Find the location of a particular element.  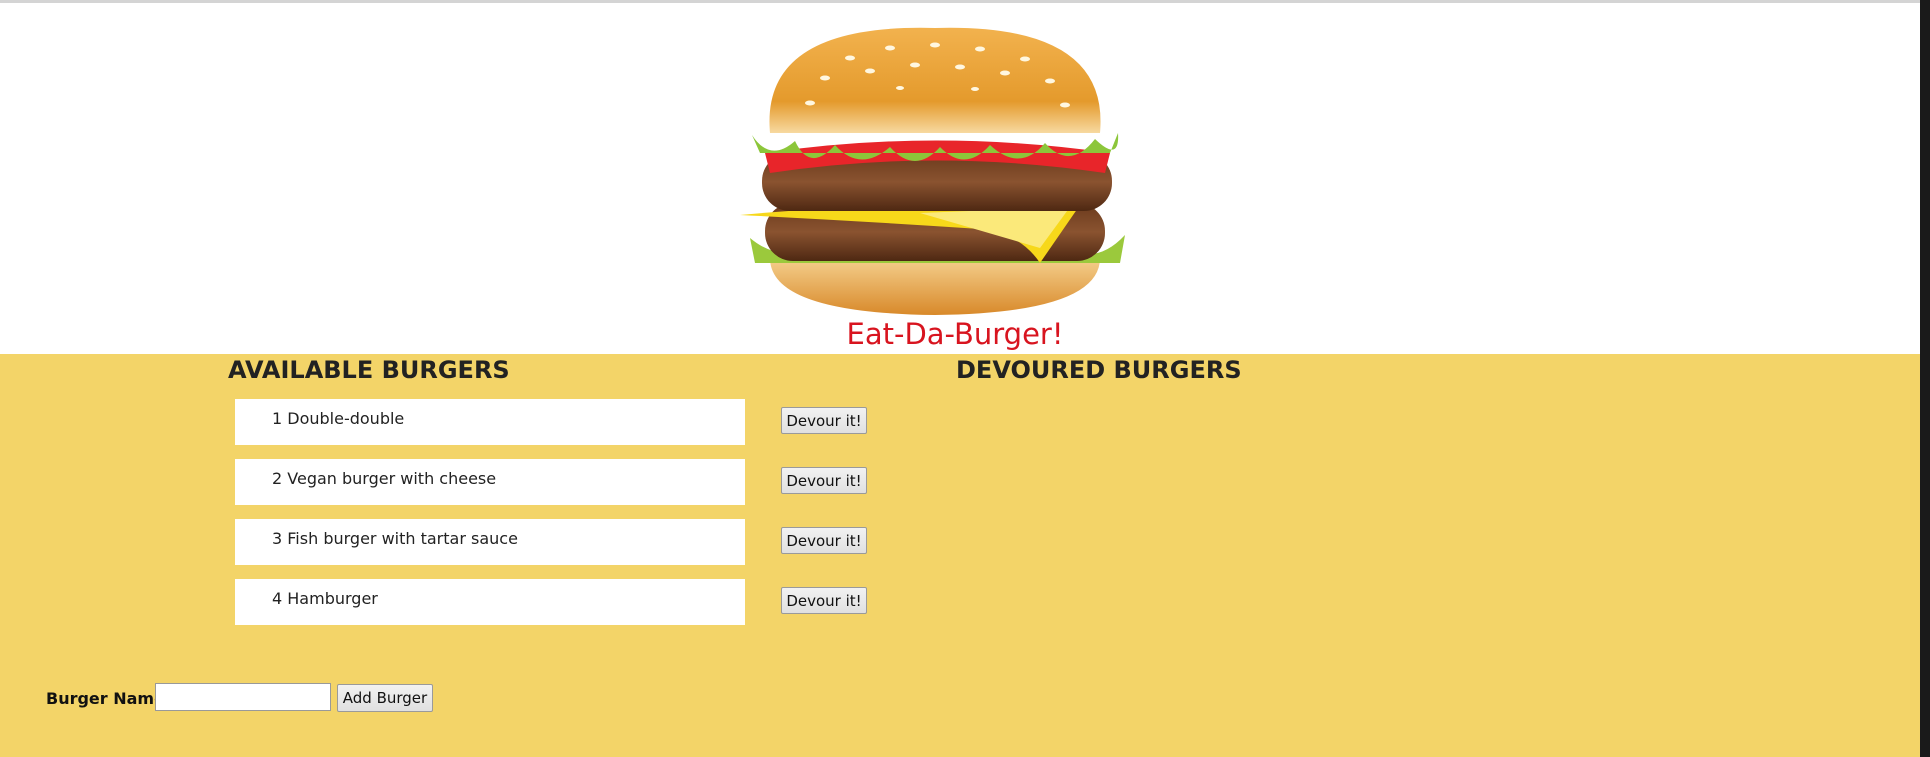

burger-logo-icon is located at coordinates (932, 171).